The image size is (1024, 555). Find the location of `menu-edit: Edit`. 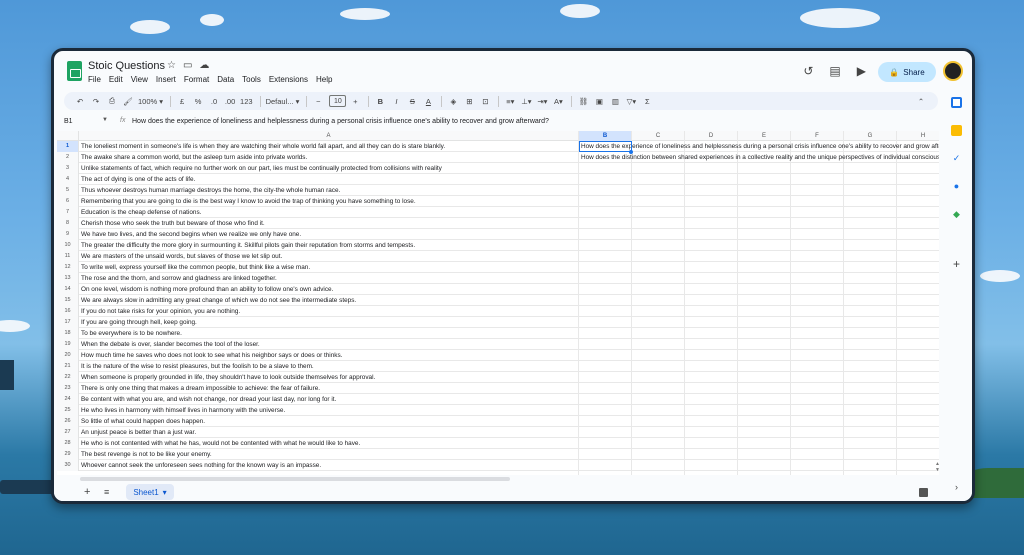

menu-edit: Edit is located at coordinates (116, 79).